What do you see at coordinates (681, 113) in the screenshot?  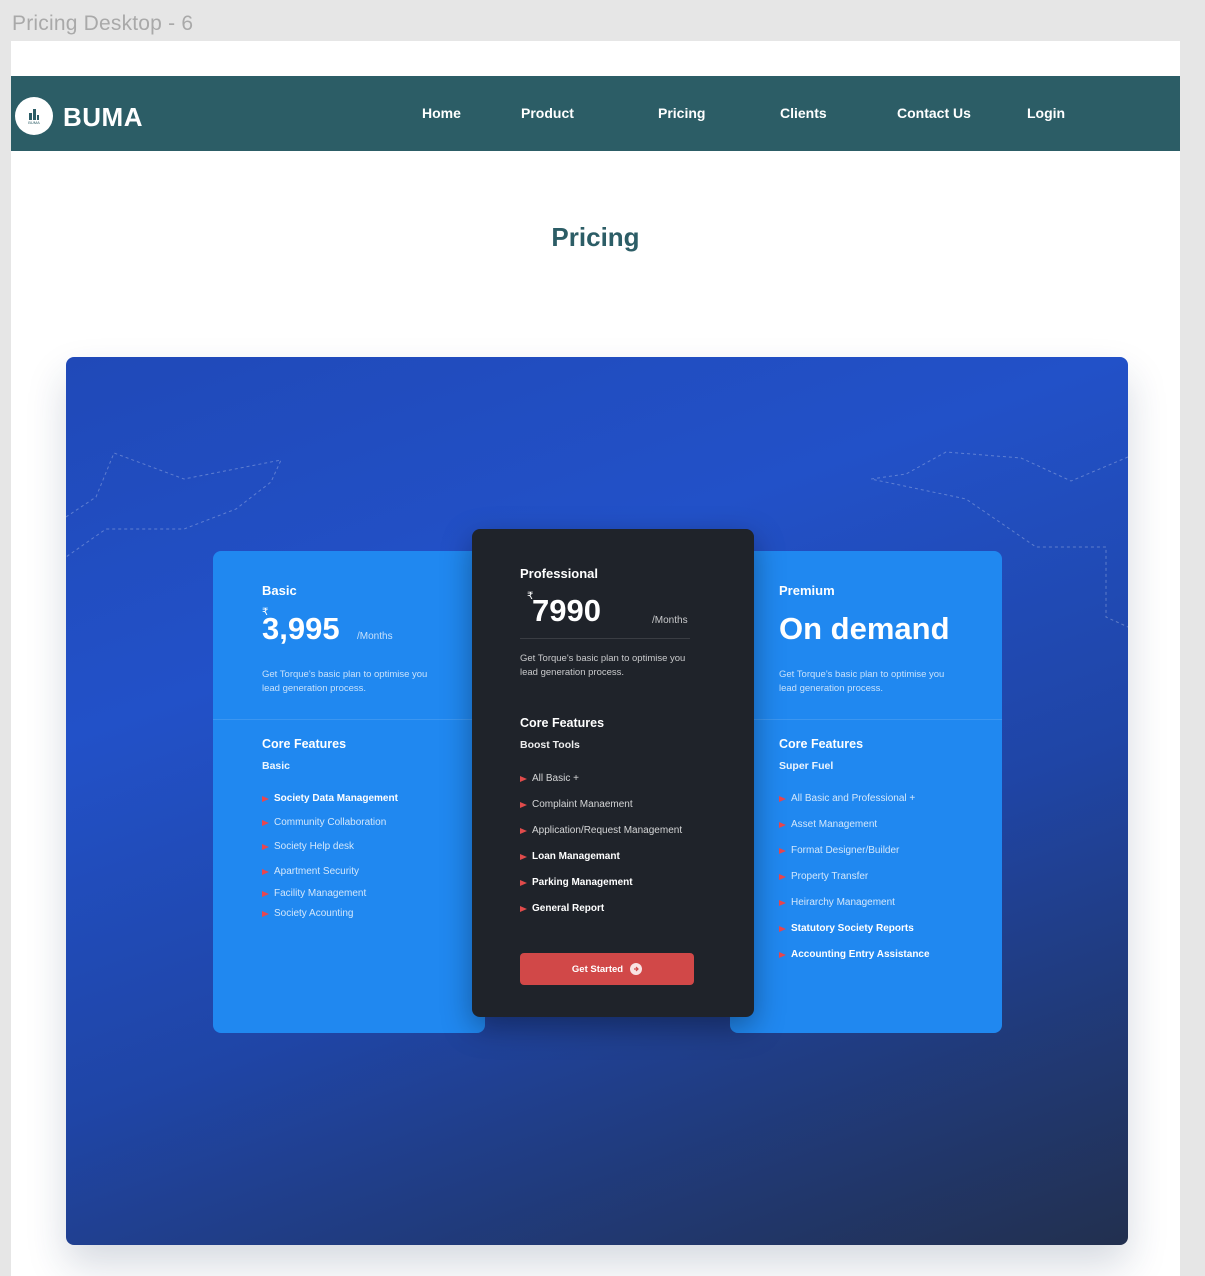 I see `nav-pricing: Pricing` at bounding box center [681, 113].